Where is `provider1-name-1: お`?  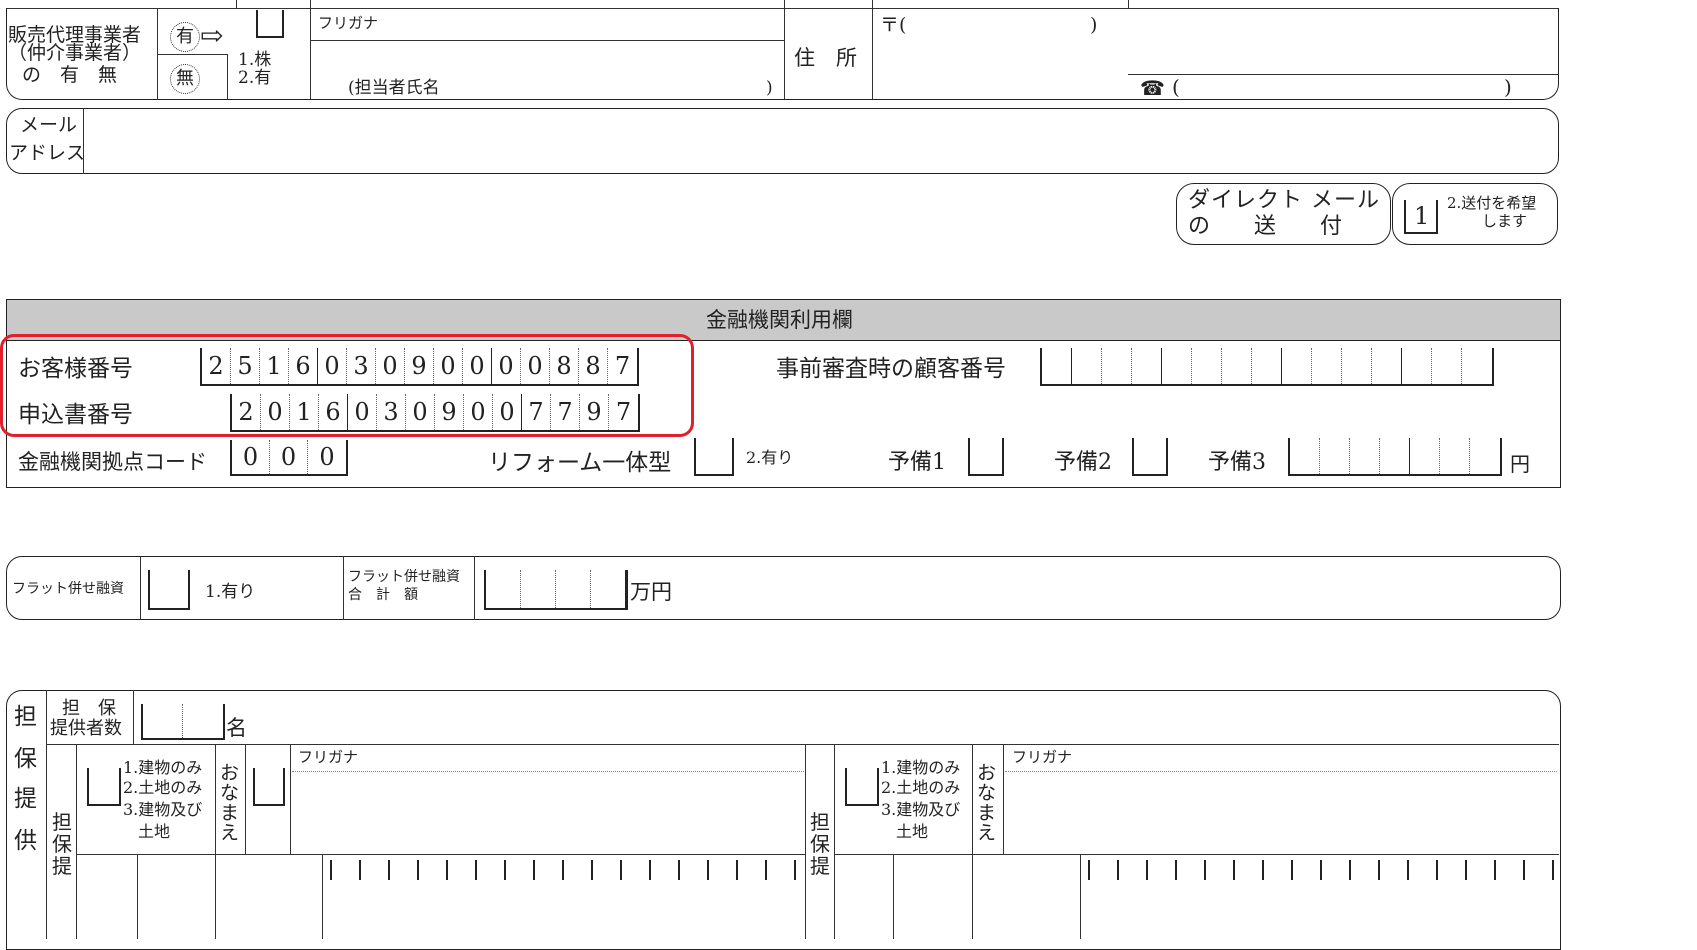 provider1-name-1: お is located at coordinates (230, 773).